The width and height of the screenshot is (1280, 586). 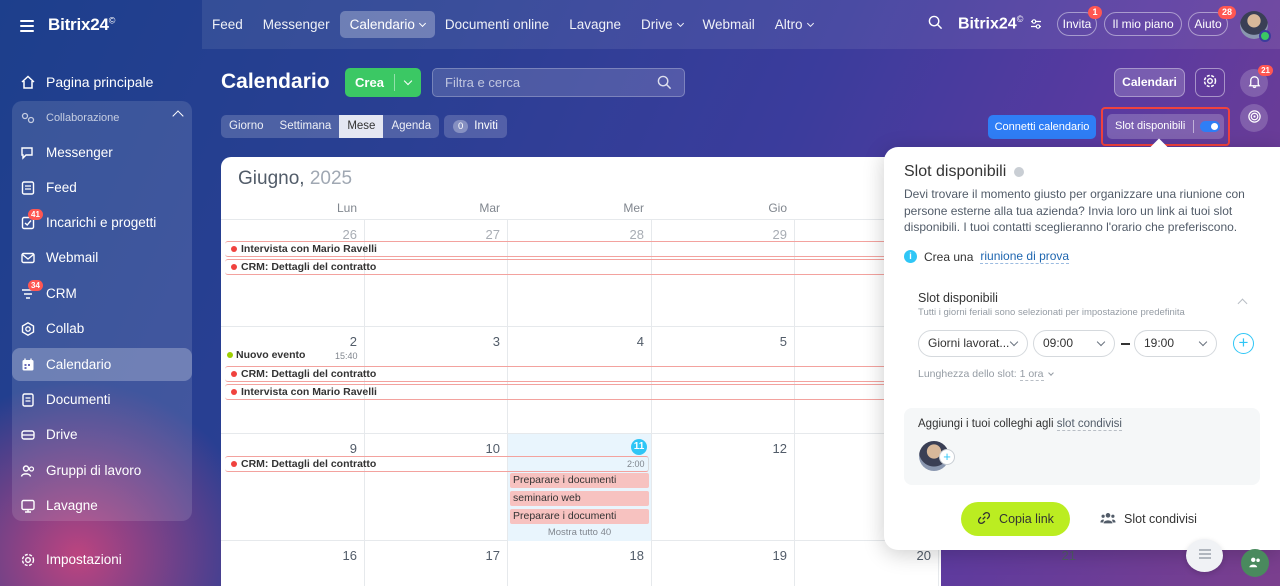 What do you see at coordinates (595, 24) in the screenshot?
I see `top-menu-boards: Lavagne` at bounding box center [595, 24].